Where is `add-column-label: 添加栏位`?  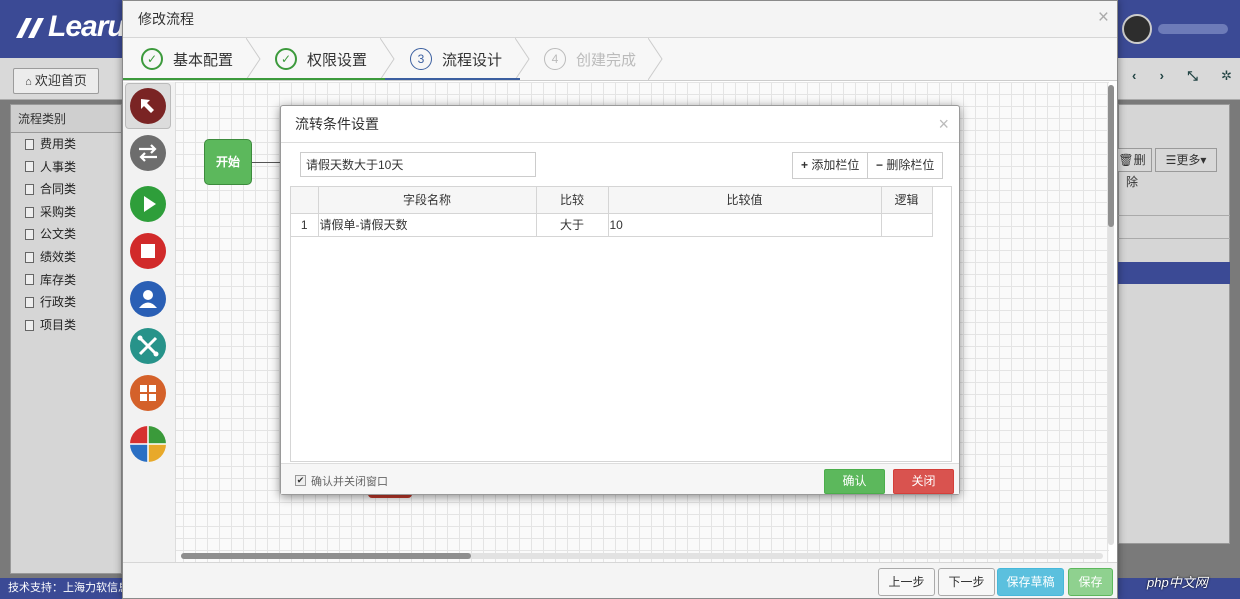 add-column-label: 添加栏位 is located at coordinates (835, 165).